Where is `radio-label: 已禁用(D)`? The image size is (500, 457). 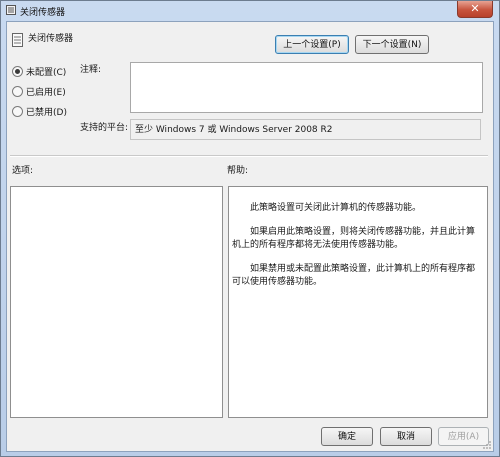 radio-label: 已禁用(D) is located at coordinates (46, 113).